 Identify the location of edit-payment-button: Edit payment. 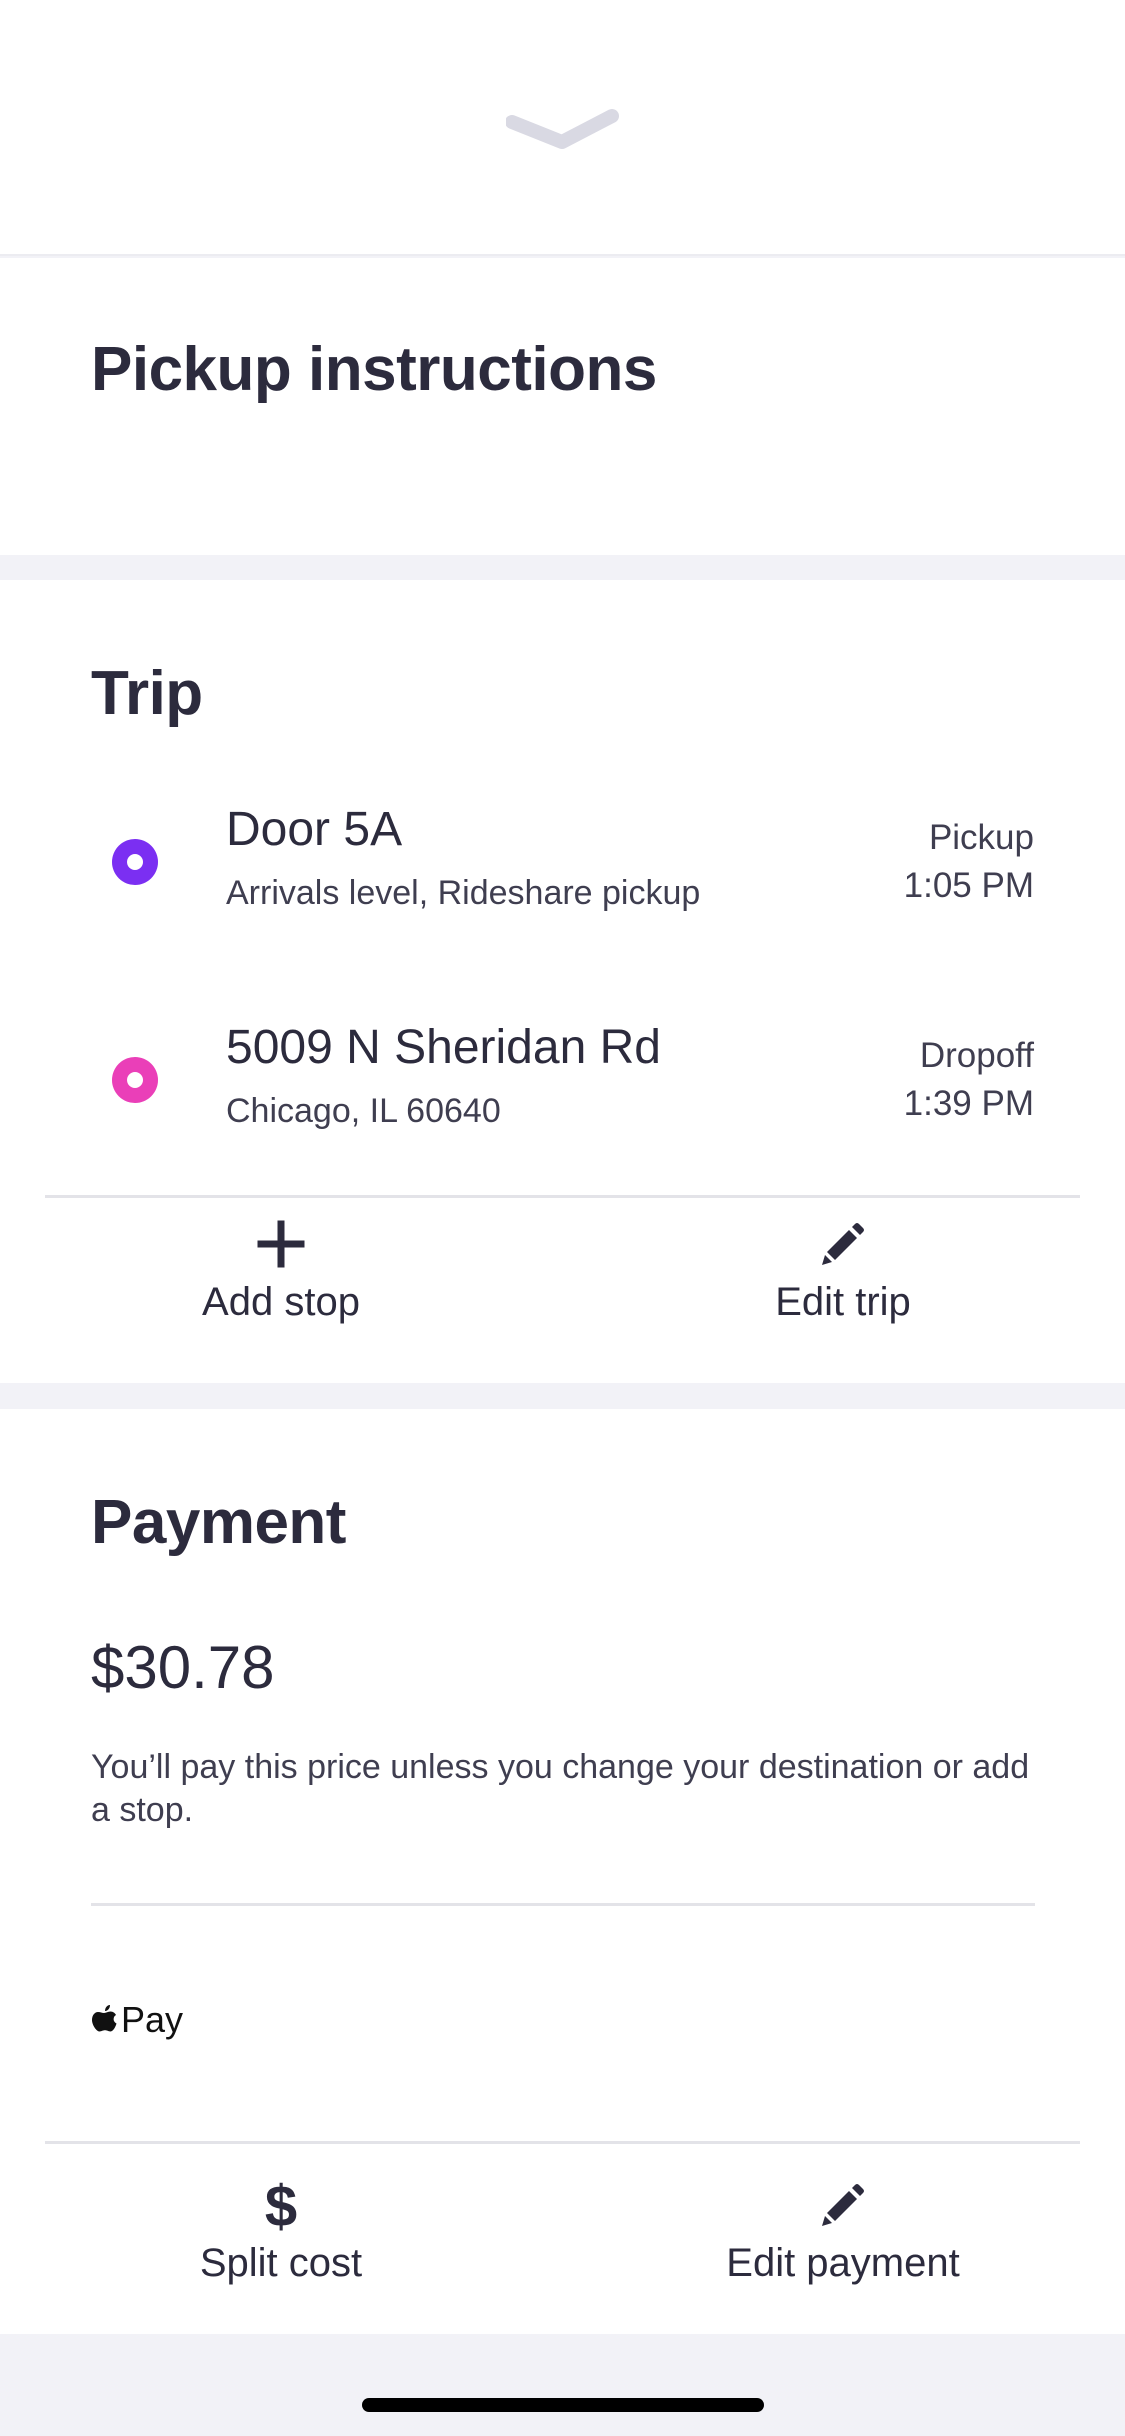
(843, 2256).